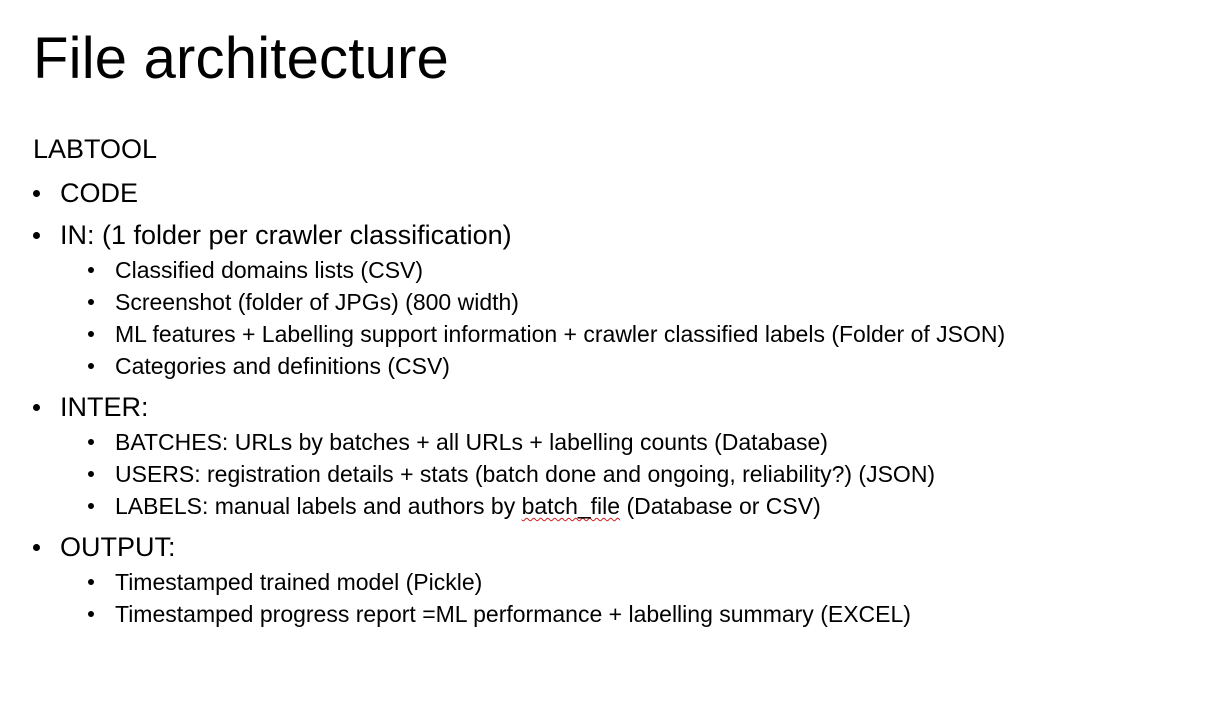 The height and width of the screenshot is (715, 1224). What do you see at coordinates (241, 58) in the screenshot?
I see `slide-title: File architecture` at bounding box center [241, 58].